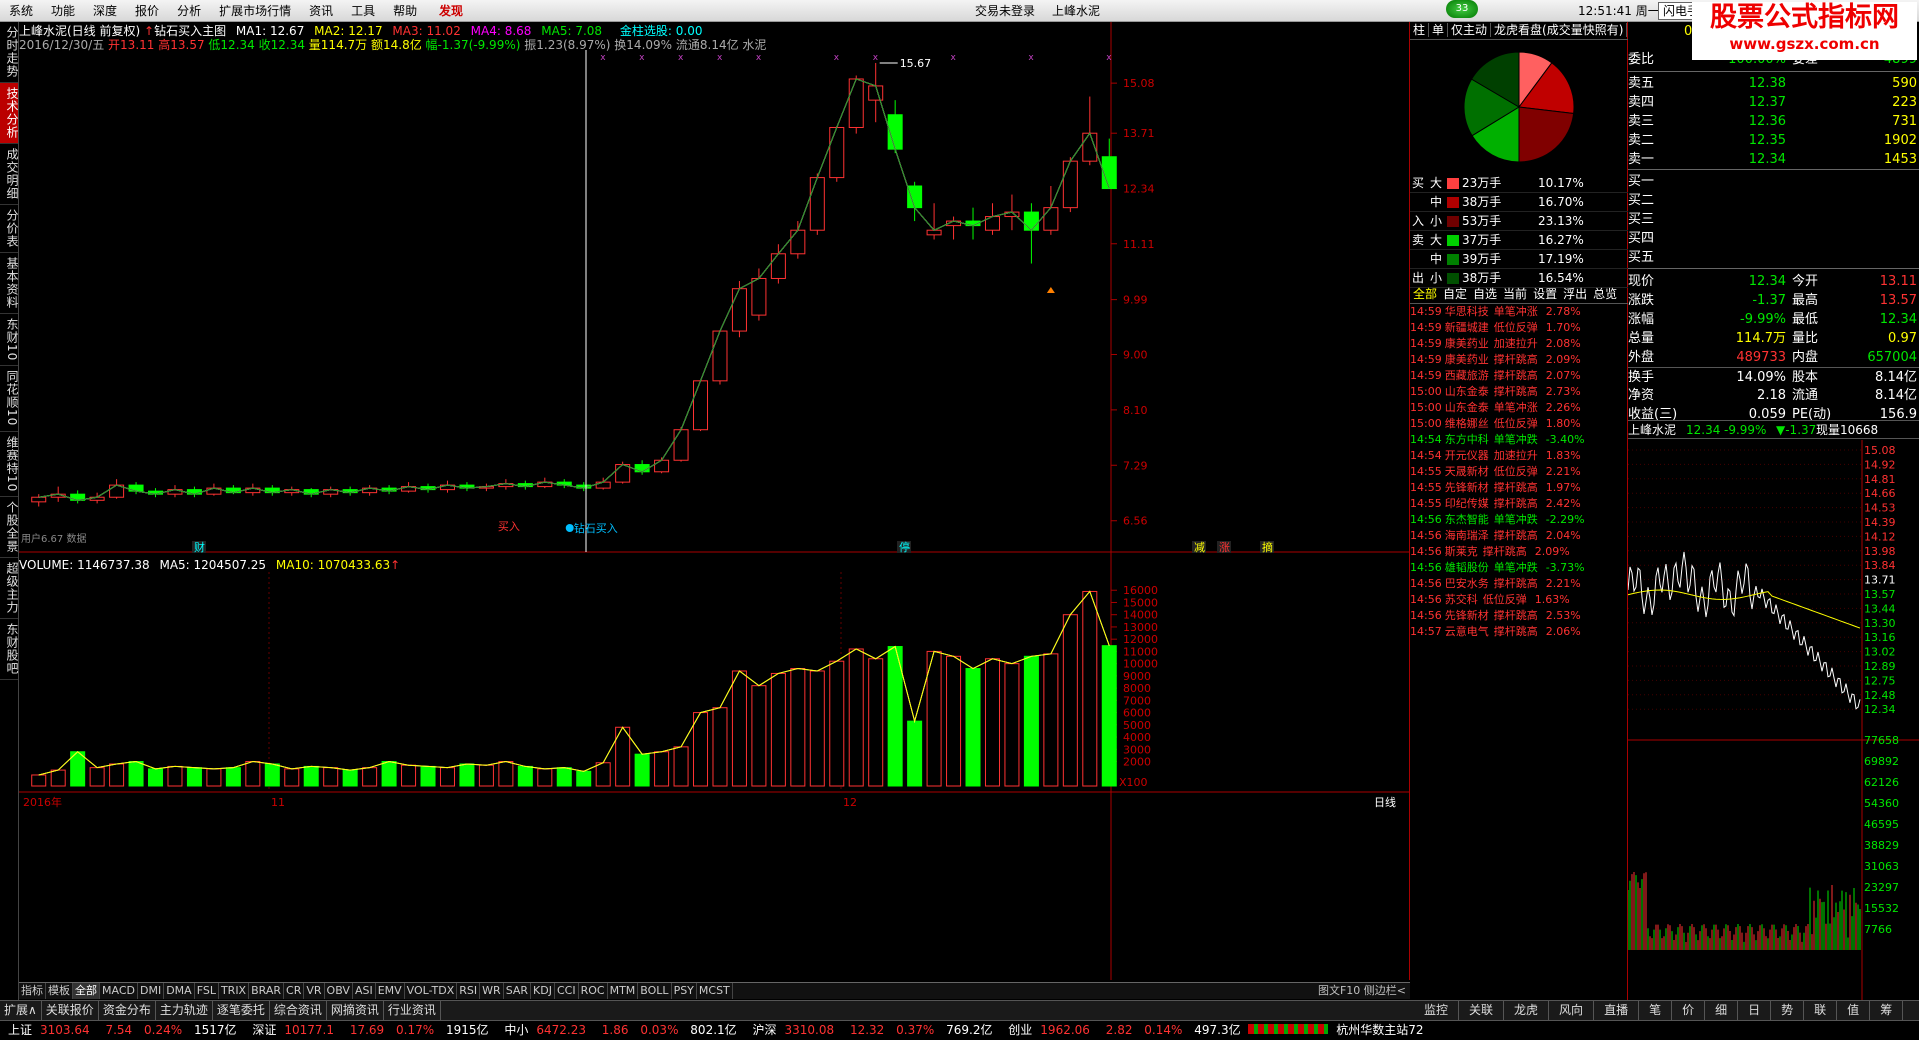 This screenshot has height=1040, width=1919. What do you see at coordinates (1527, 1010) in the screenshot?
I see `right-func-tab-2: 龙虎` at bounding box center [1527, 1010].